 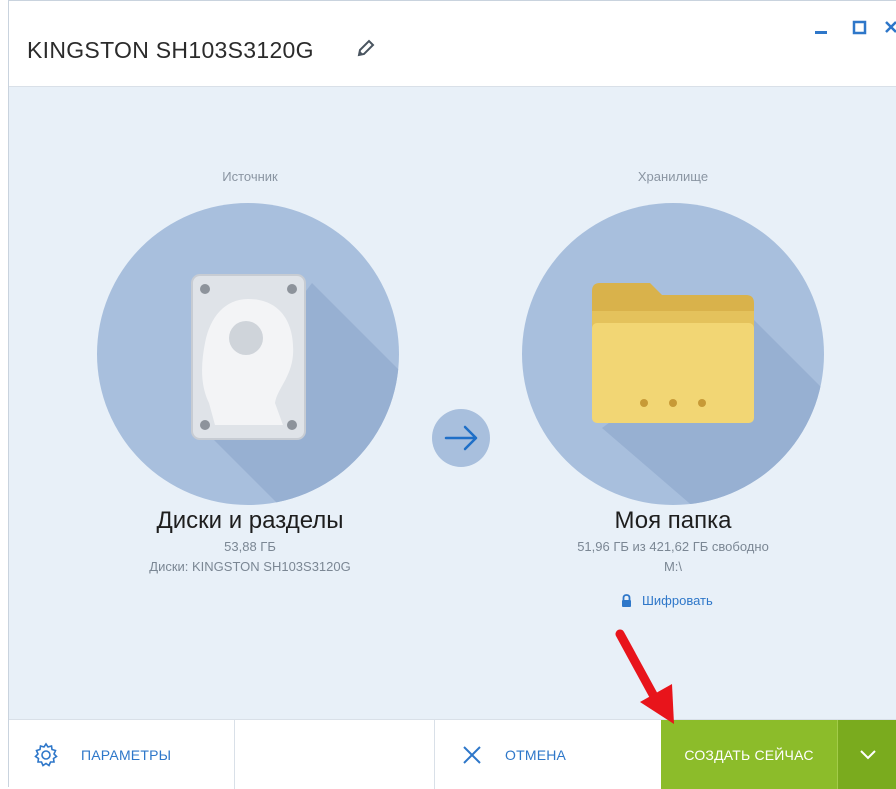 What do you see at coordinates (250, 176) in the screenshot?
I see `source-caption: Источник` at bounding box center [250, 176].